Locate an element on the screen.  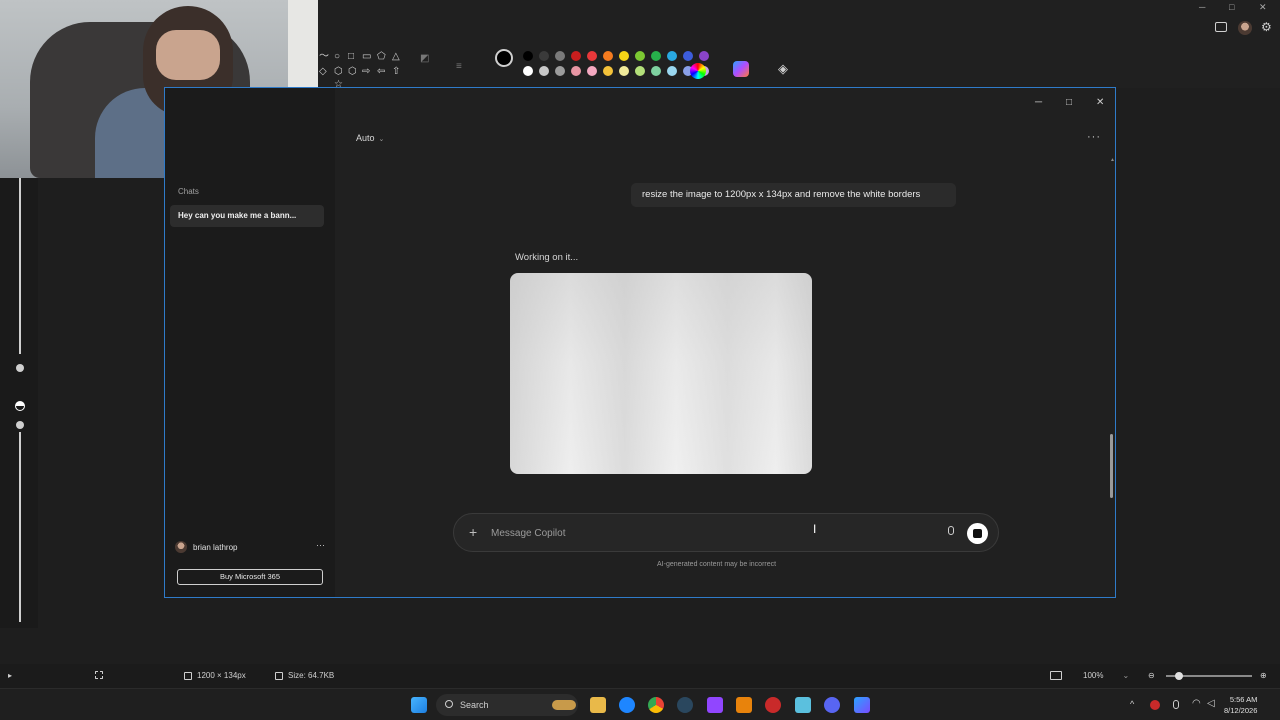
curve-shape-icon: 〜 is located at coordinates (324, 57).